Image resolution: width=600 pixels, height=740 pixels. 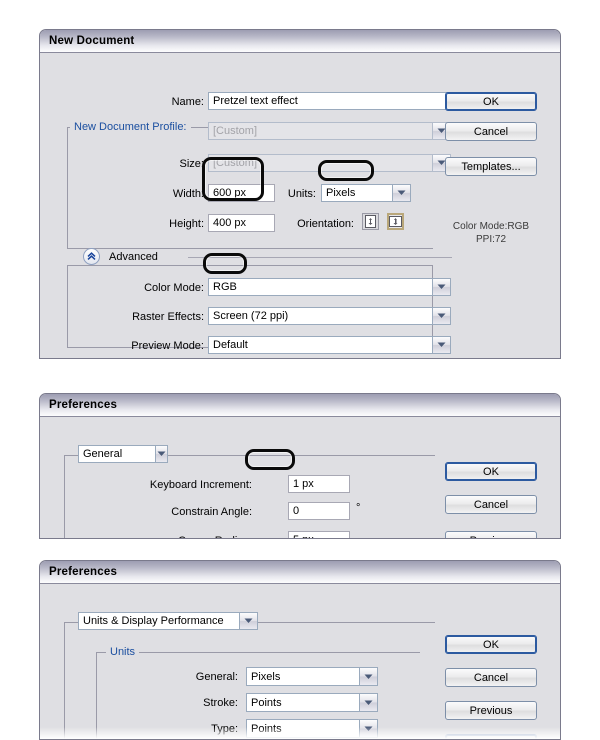 I want to click on preview-mode-select: Default, so click(x=329, y=345).